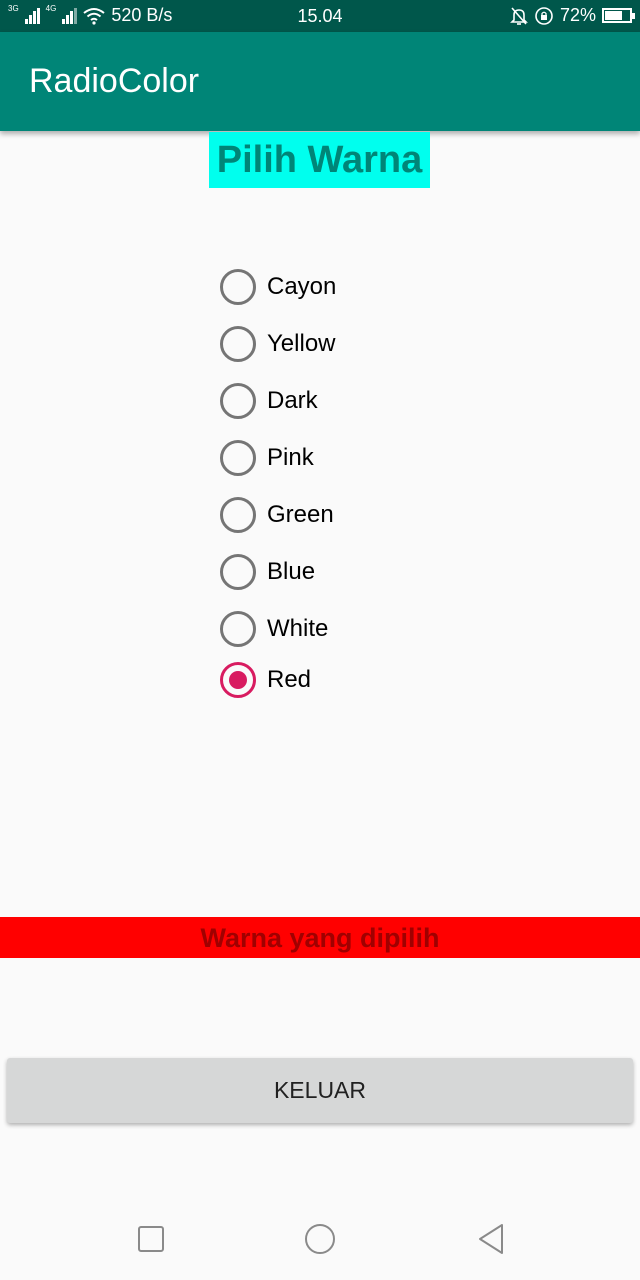 This screenshot has width=640, height=1280. What do you see at coordinates (302, 286) in the screenshot?
I see `radio-label: Cayon` at bounding box center [302, 286].